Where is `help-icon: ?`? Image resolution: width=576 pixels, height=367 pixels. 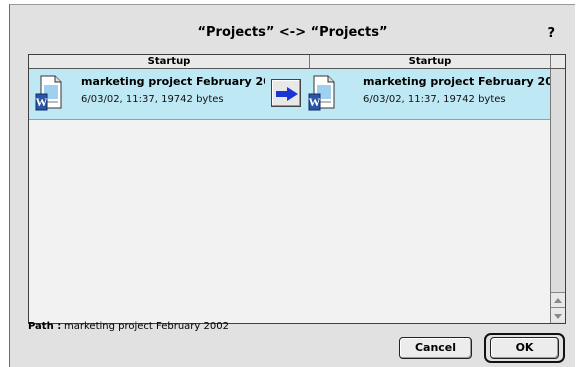 help-icon: ? is located at coordinates (551, 33).